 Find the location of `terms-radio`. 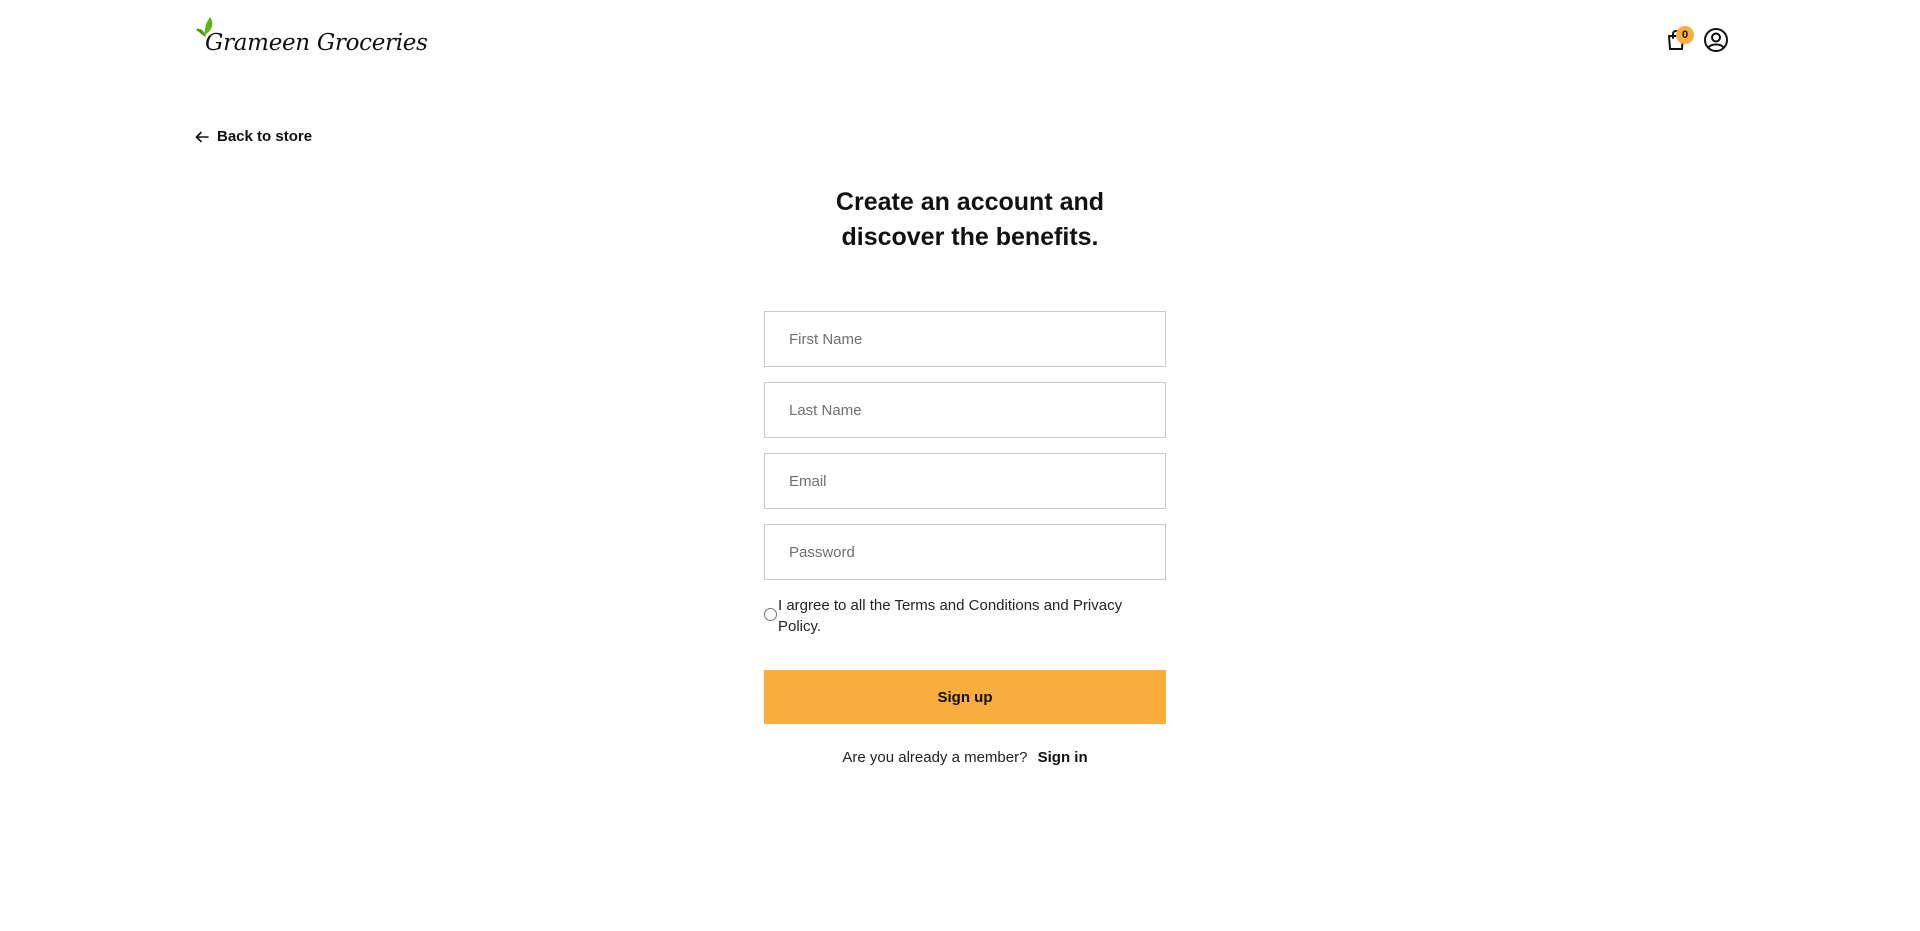

terms-radio is located at coordinates (770, 614).